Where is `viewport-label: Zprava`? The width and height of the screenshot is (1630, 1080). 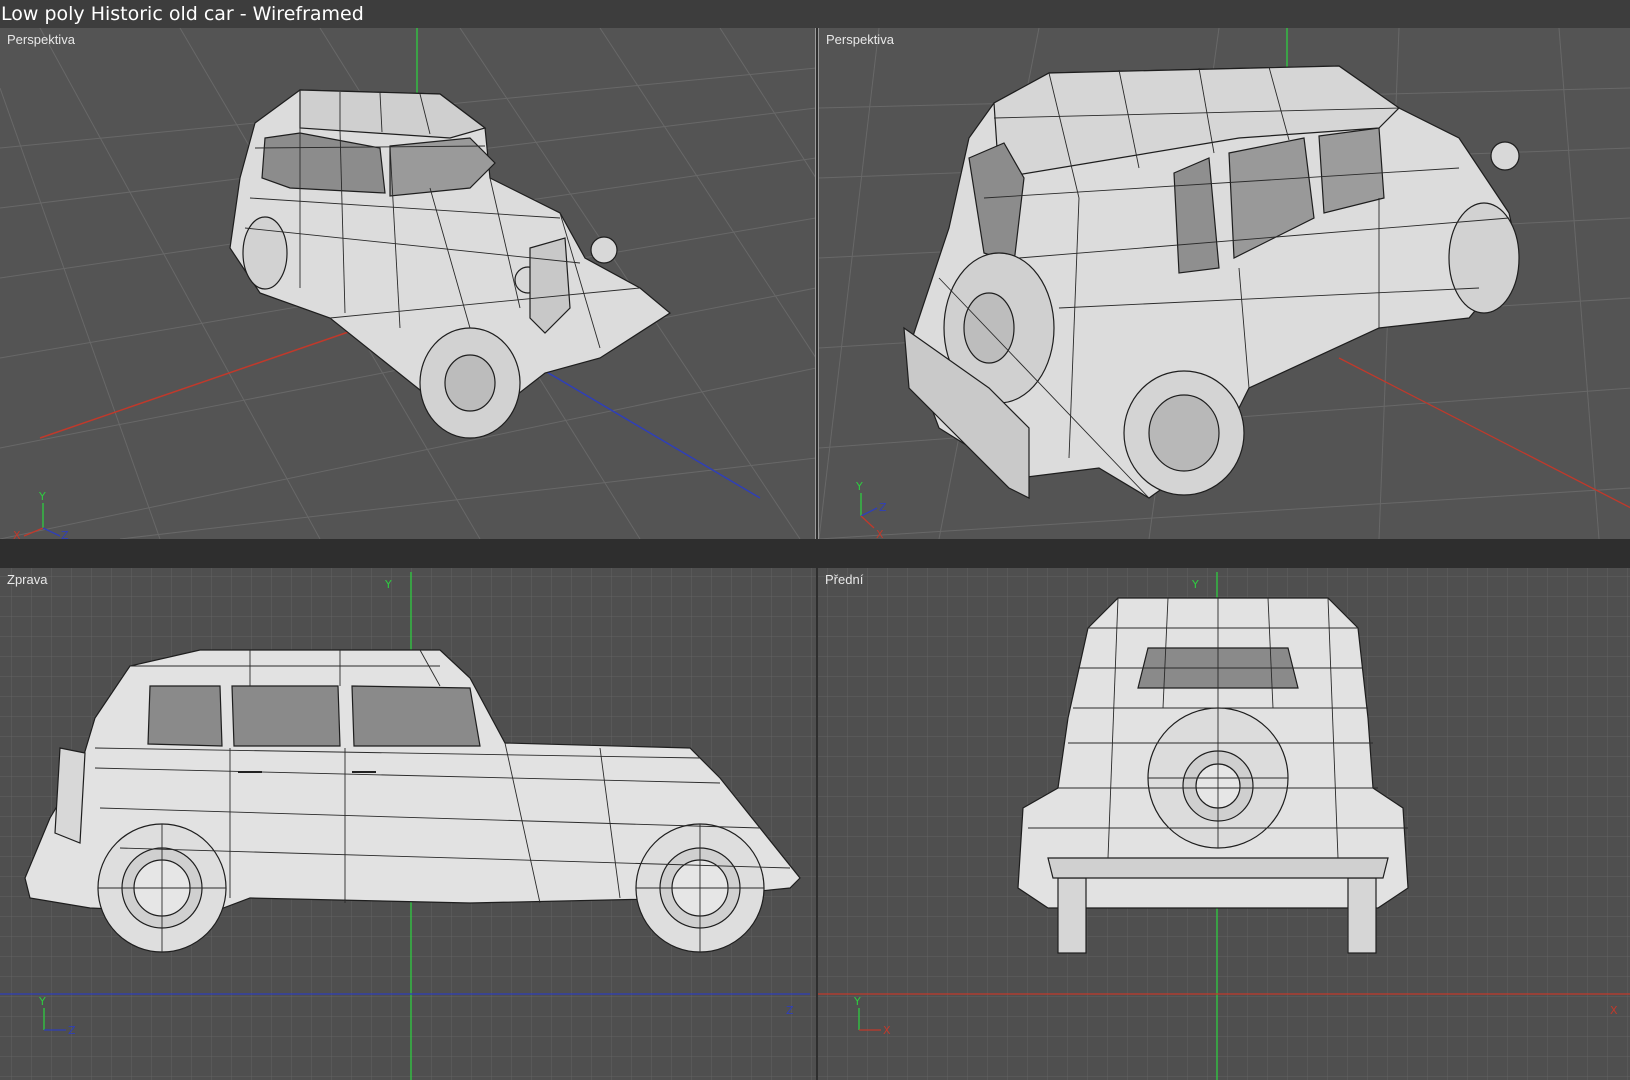 viewport-label: Zprava is located at coordinates (27, 579).